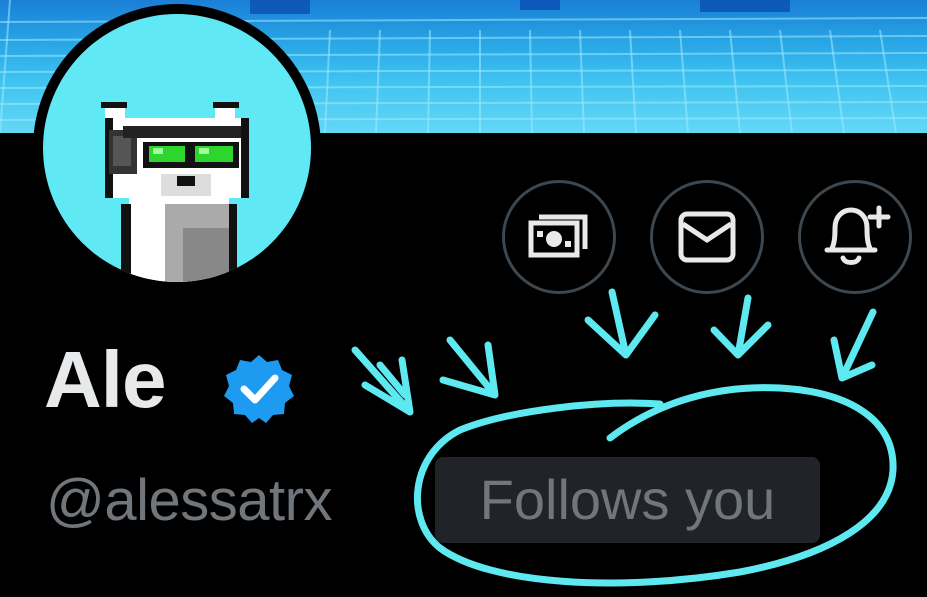 The width and height of the screenshot is (927, 597). I want to click on follows-you-badge: Follows you, so click(627, 500).